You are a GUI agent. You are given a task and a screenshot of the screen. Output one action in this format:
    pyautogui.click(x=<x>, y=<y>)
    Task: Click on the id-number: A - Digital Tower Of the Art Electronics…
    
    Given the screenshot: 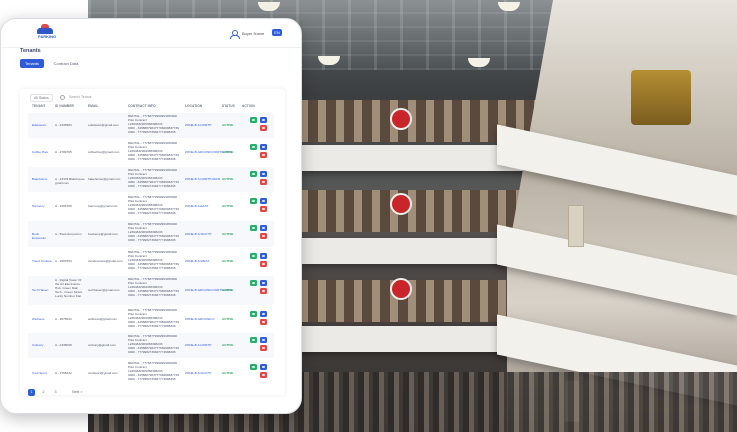 What is the action you would take?
    pyautogui.click(x=69, y=288)
    